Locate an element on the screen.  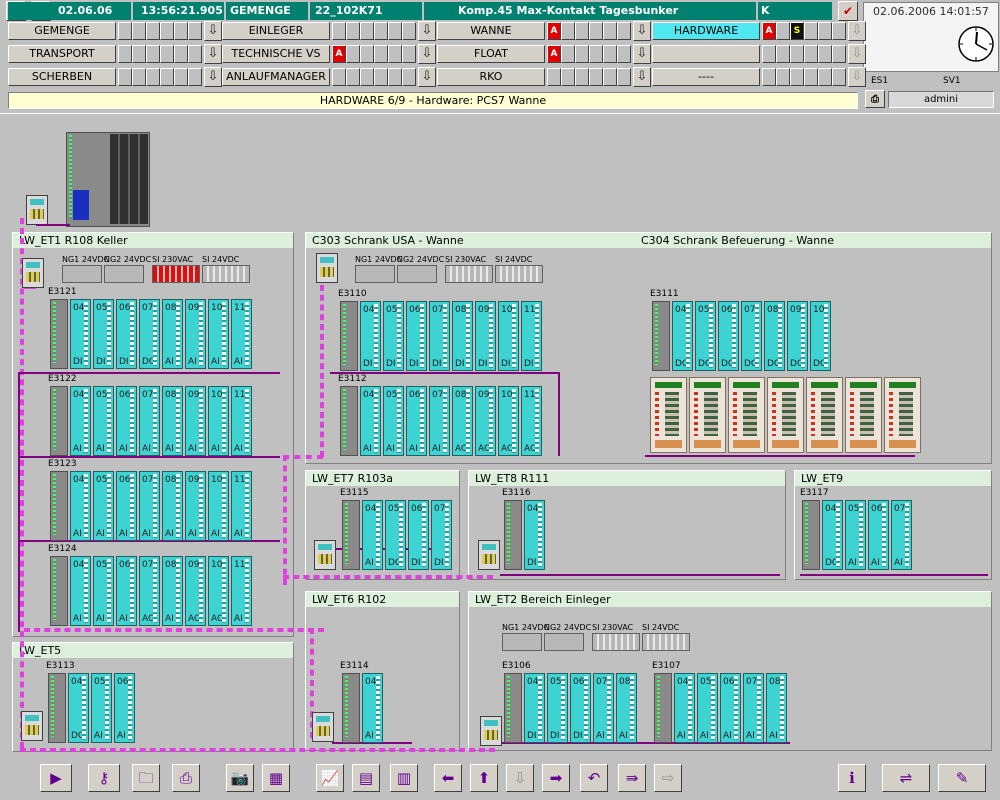
nav-button-4: TECHNISCHE VS is located at coordinates (276, 54).